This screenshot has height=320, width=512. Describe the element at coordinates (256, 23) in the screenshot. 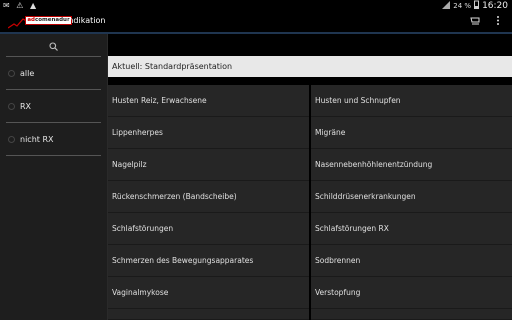

I see `action-bar: adcomenadur Indikation` at that location.